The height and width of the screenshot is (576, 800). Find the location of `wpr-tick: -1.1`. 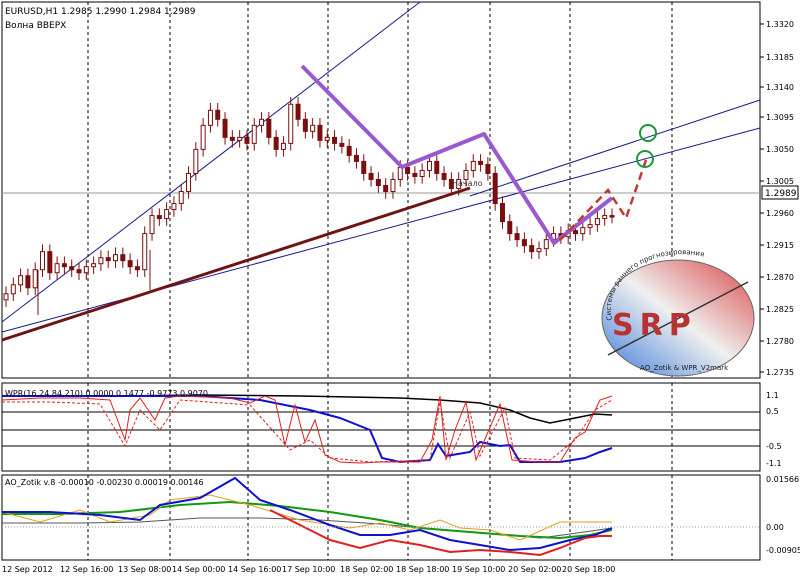

wpr-tick: -1.1 is located at coordinates (774, 463).